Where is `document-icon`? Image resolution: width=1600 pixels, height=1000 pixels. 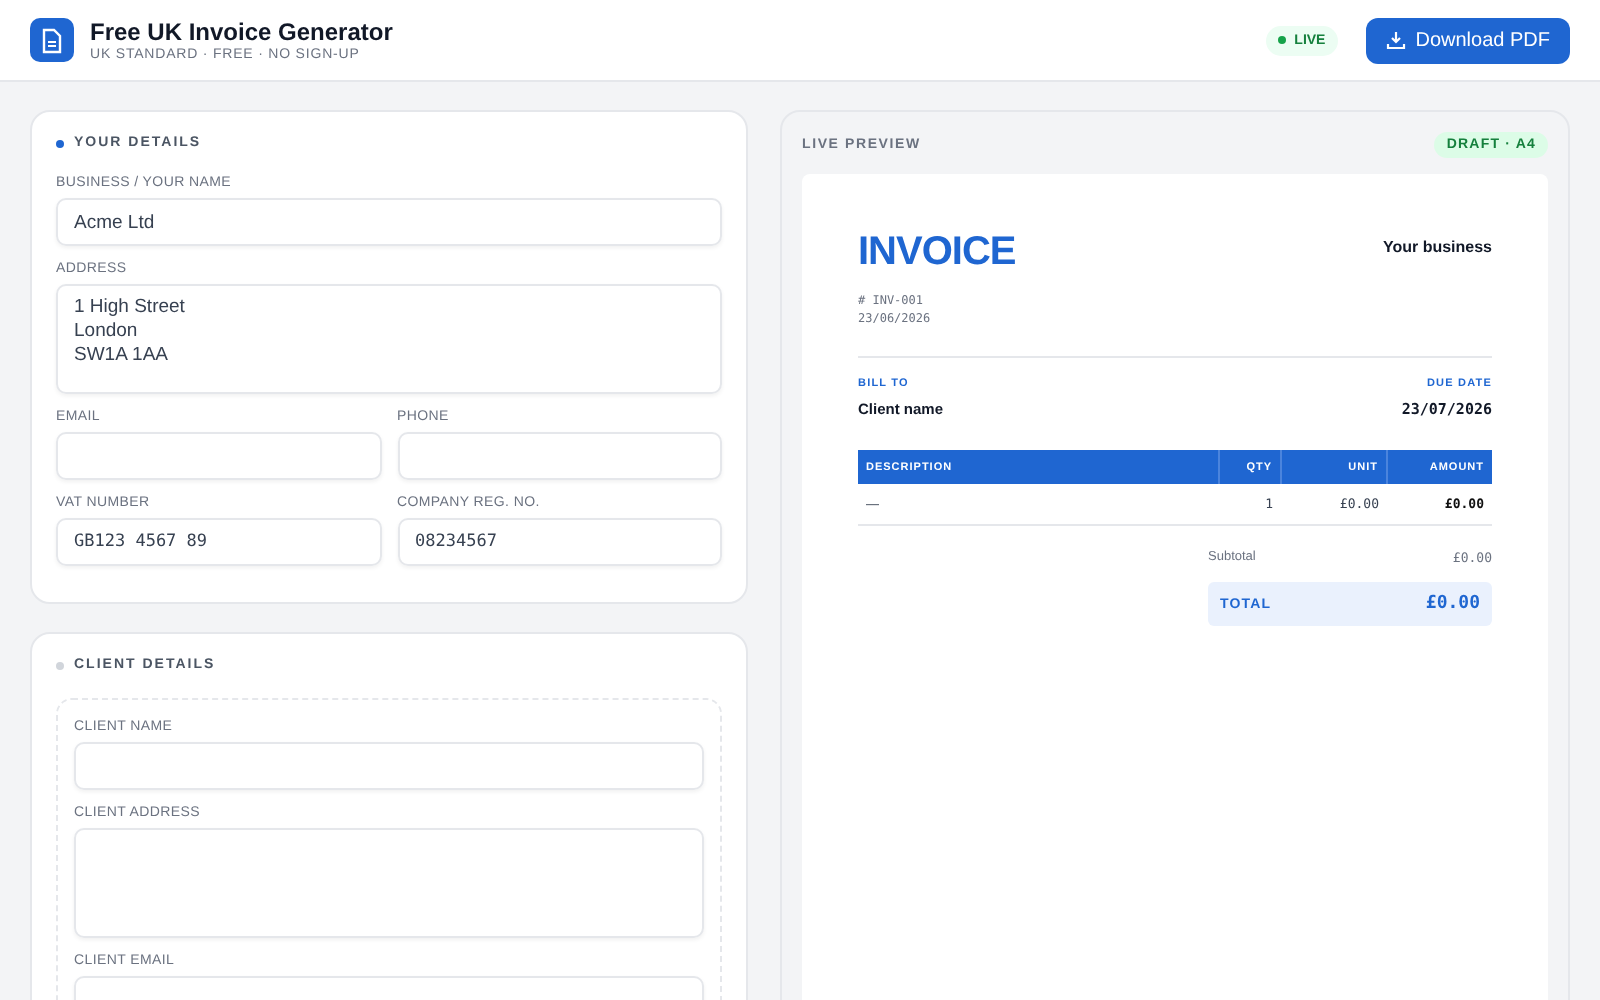
document-icon is located at coordinates (52, 40).